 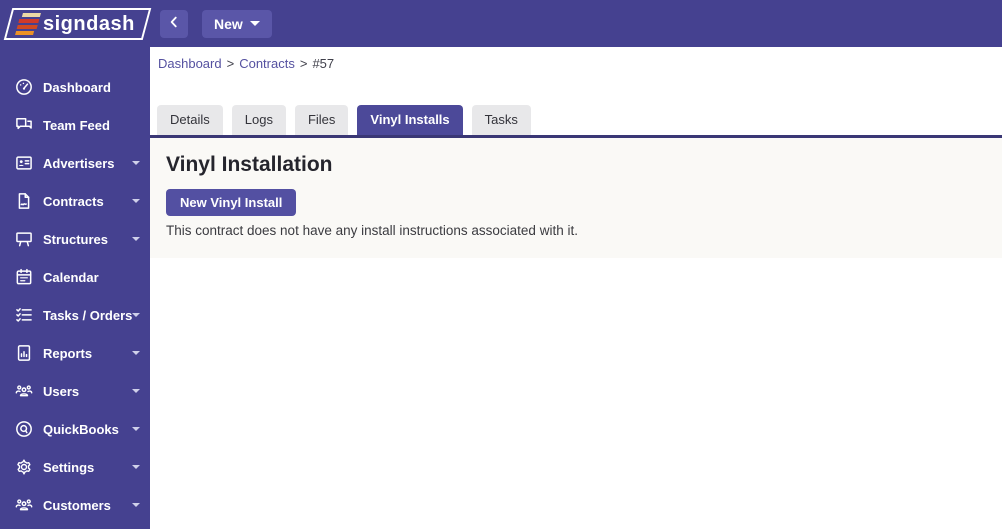 I want to click on contracts-icon, so click(x=24, y=201).